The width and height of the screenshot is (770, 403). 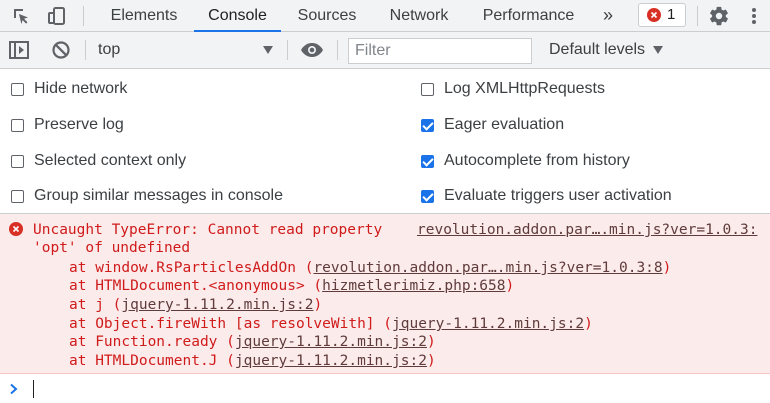 What do you see at coordinates (191, 268) in the screenshot?
I see `frame-text: at window.RsParticlesAddOn (` at bounding box center [191, 268].